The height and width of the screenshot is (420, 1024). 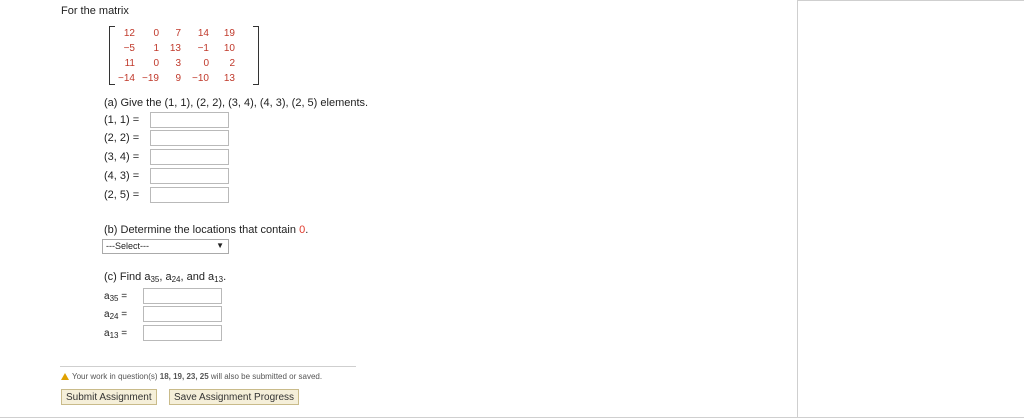 I want to click on matrix-cell: 3, so click(x=178, y=63).